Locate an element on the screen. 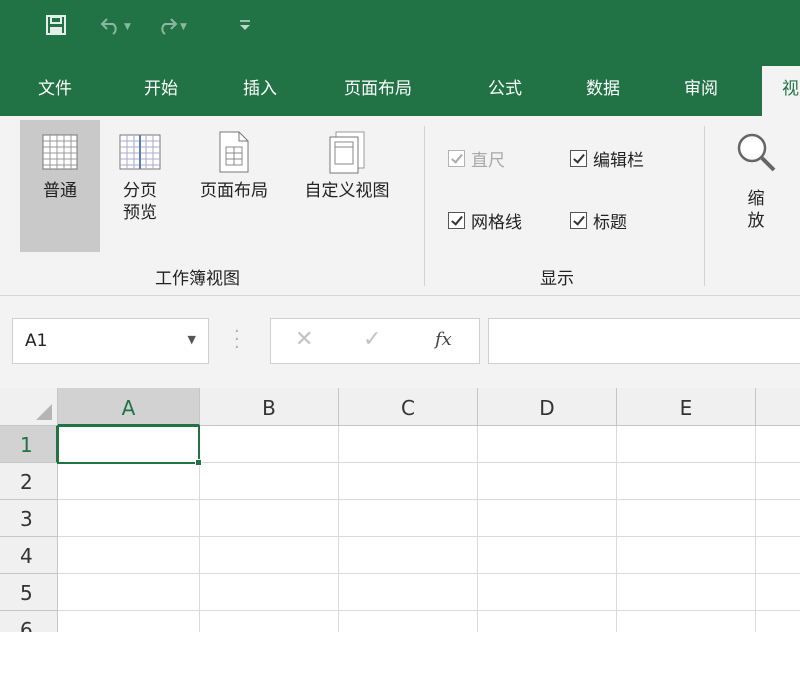  name-box-dropdown-icon: ▼ is located at coordinates (192, 339).